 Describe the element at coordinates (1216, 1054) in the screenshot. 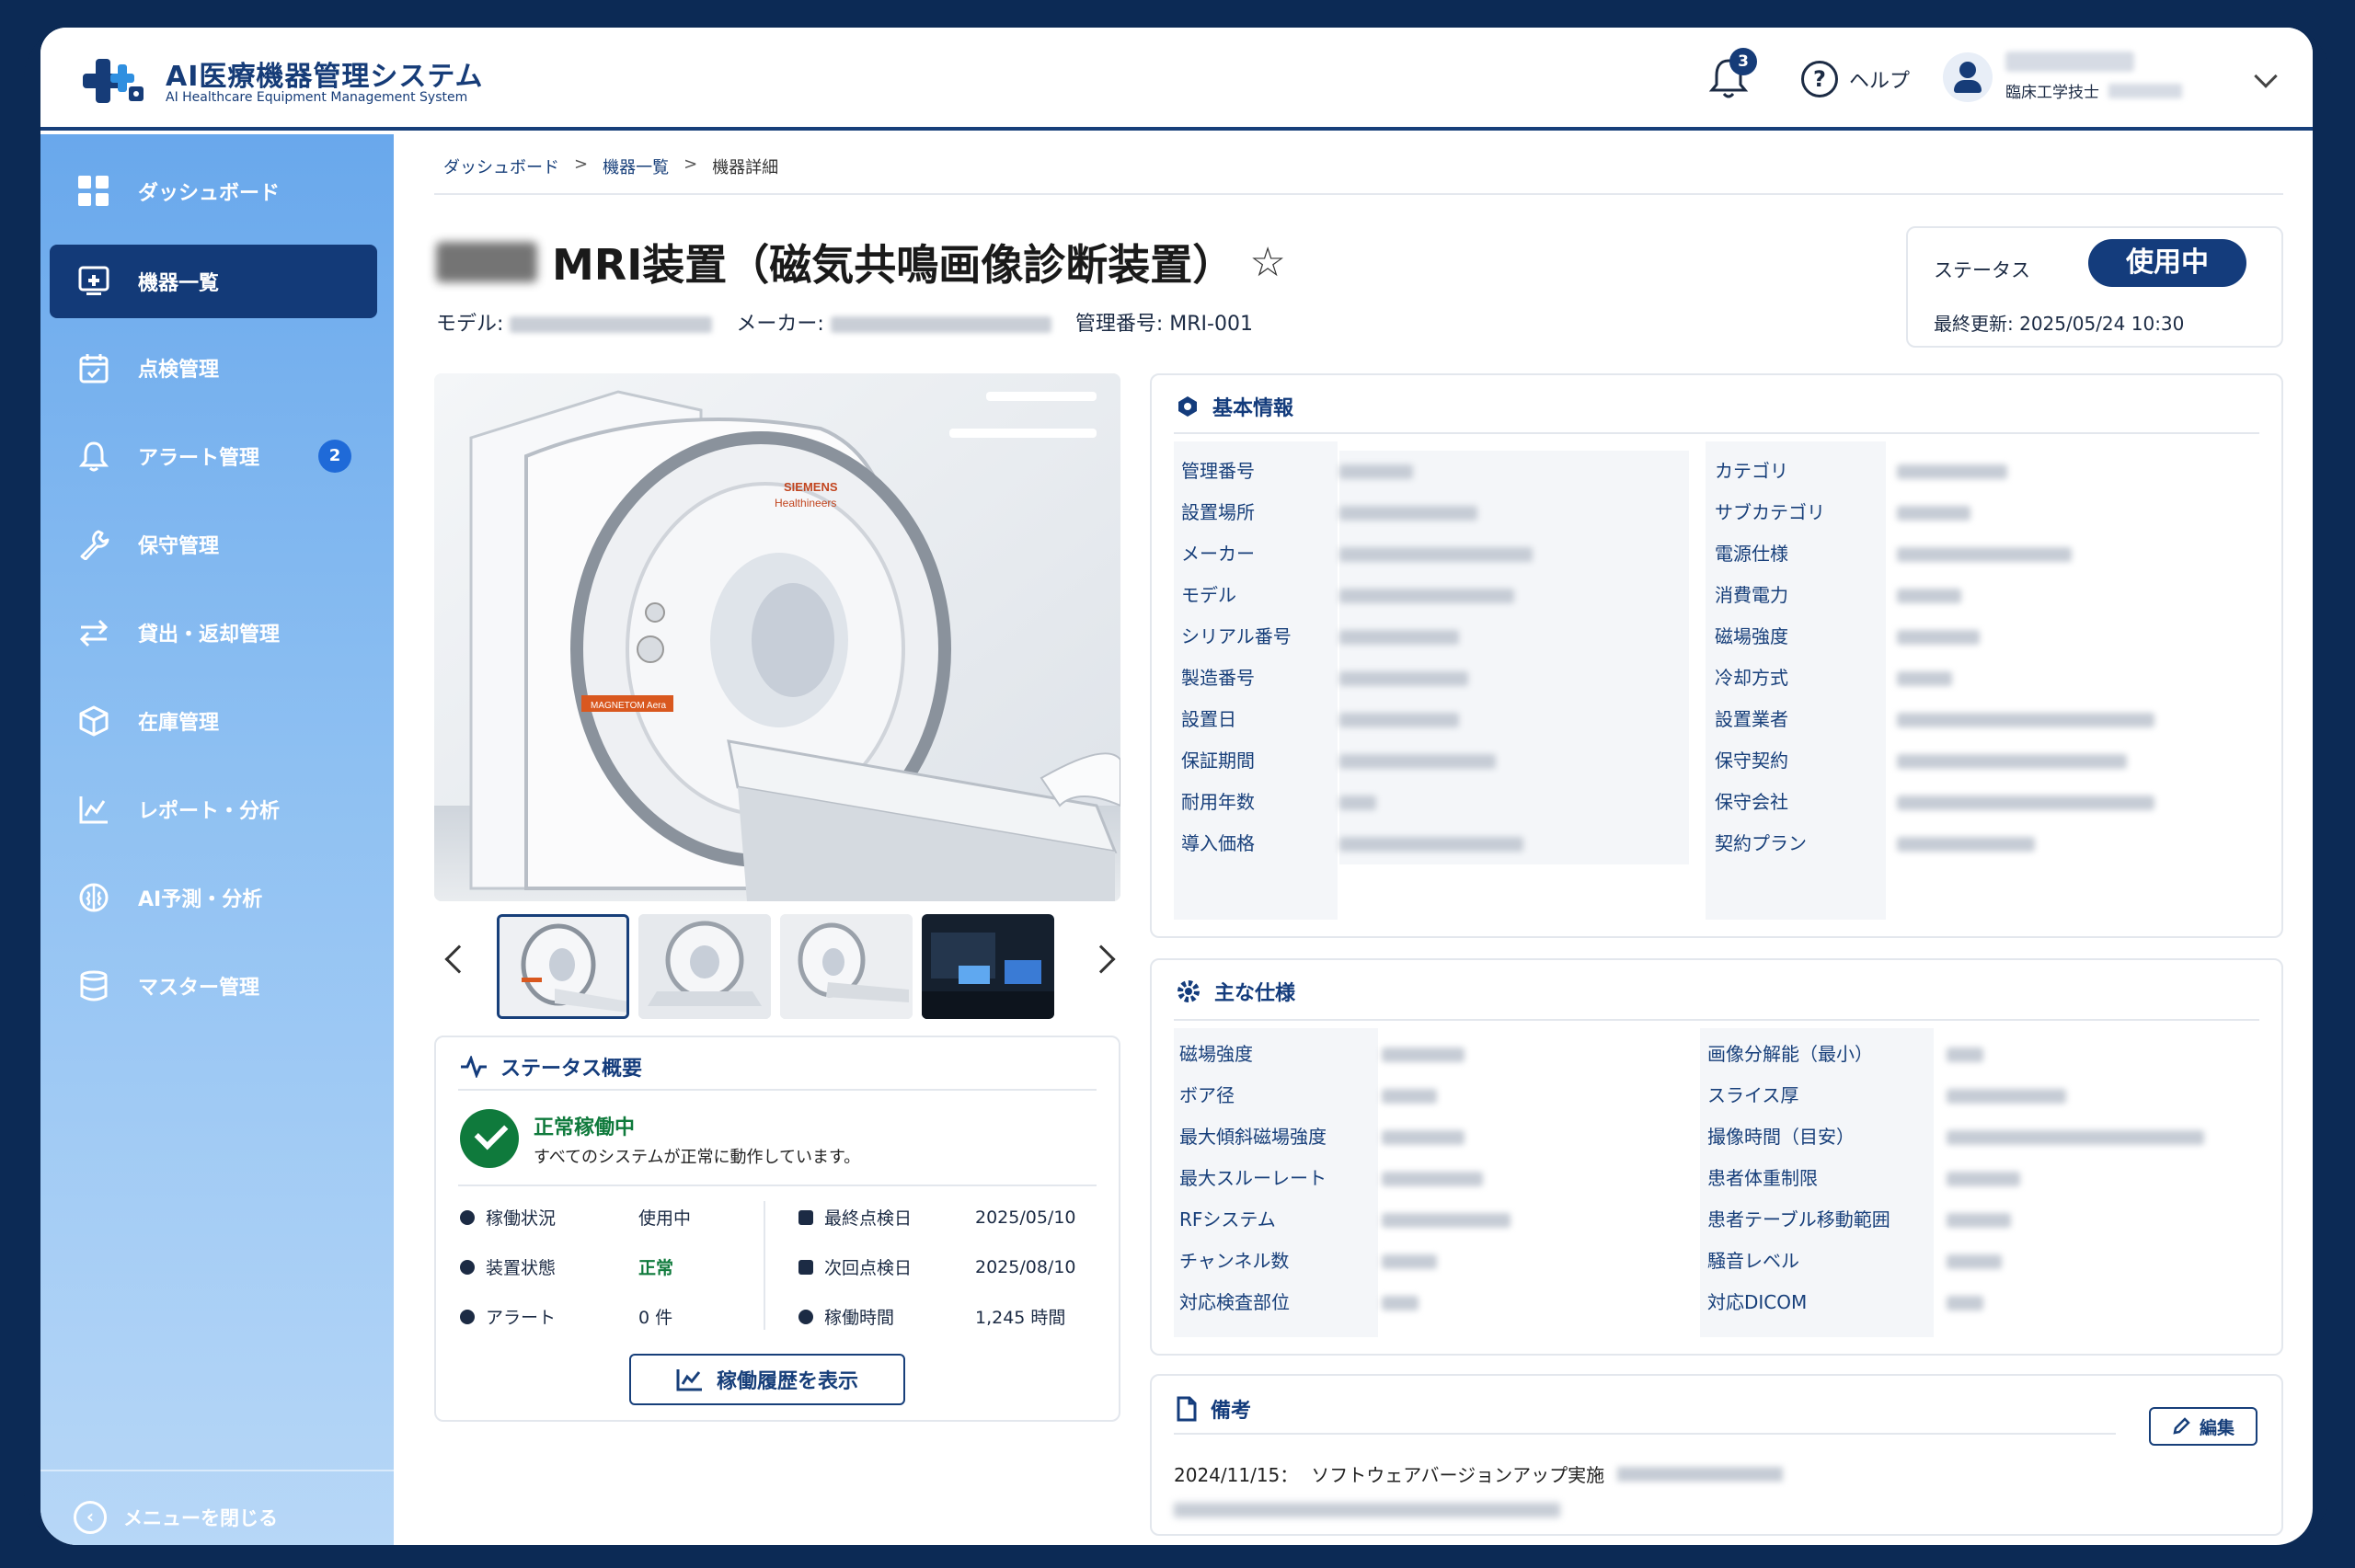

I see `spec-label: 磁場強度` at that location.